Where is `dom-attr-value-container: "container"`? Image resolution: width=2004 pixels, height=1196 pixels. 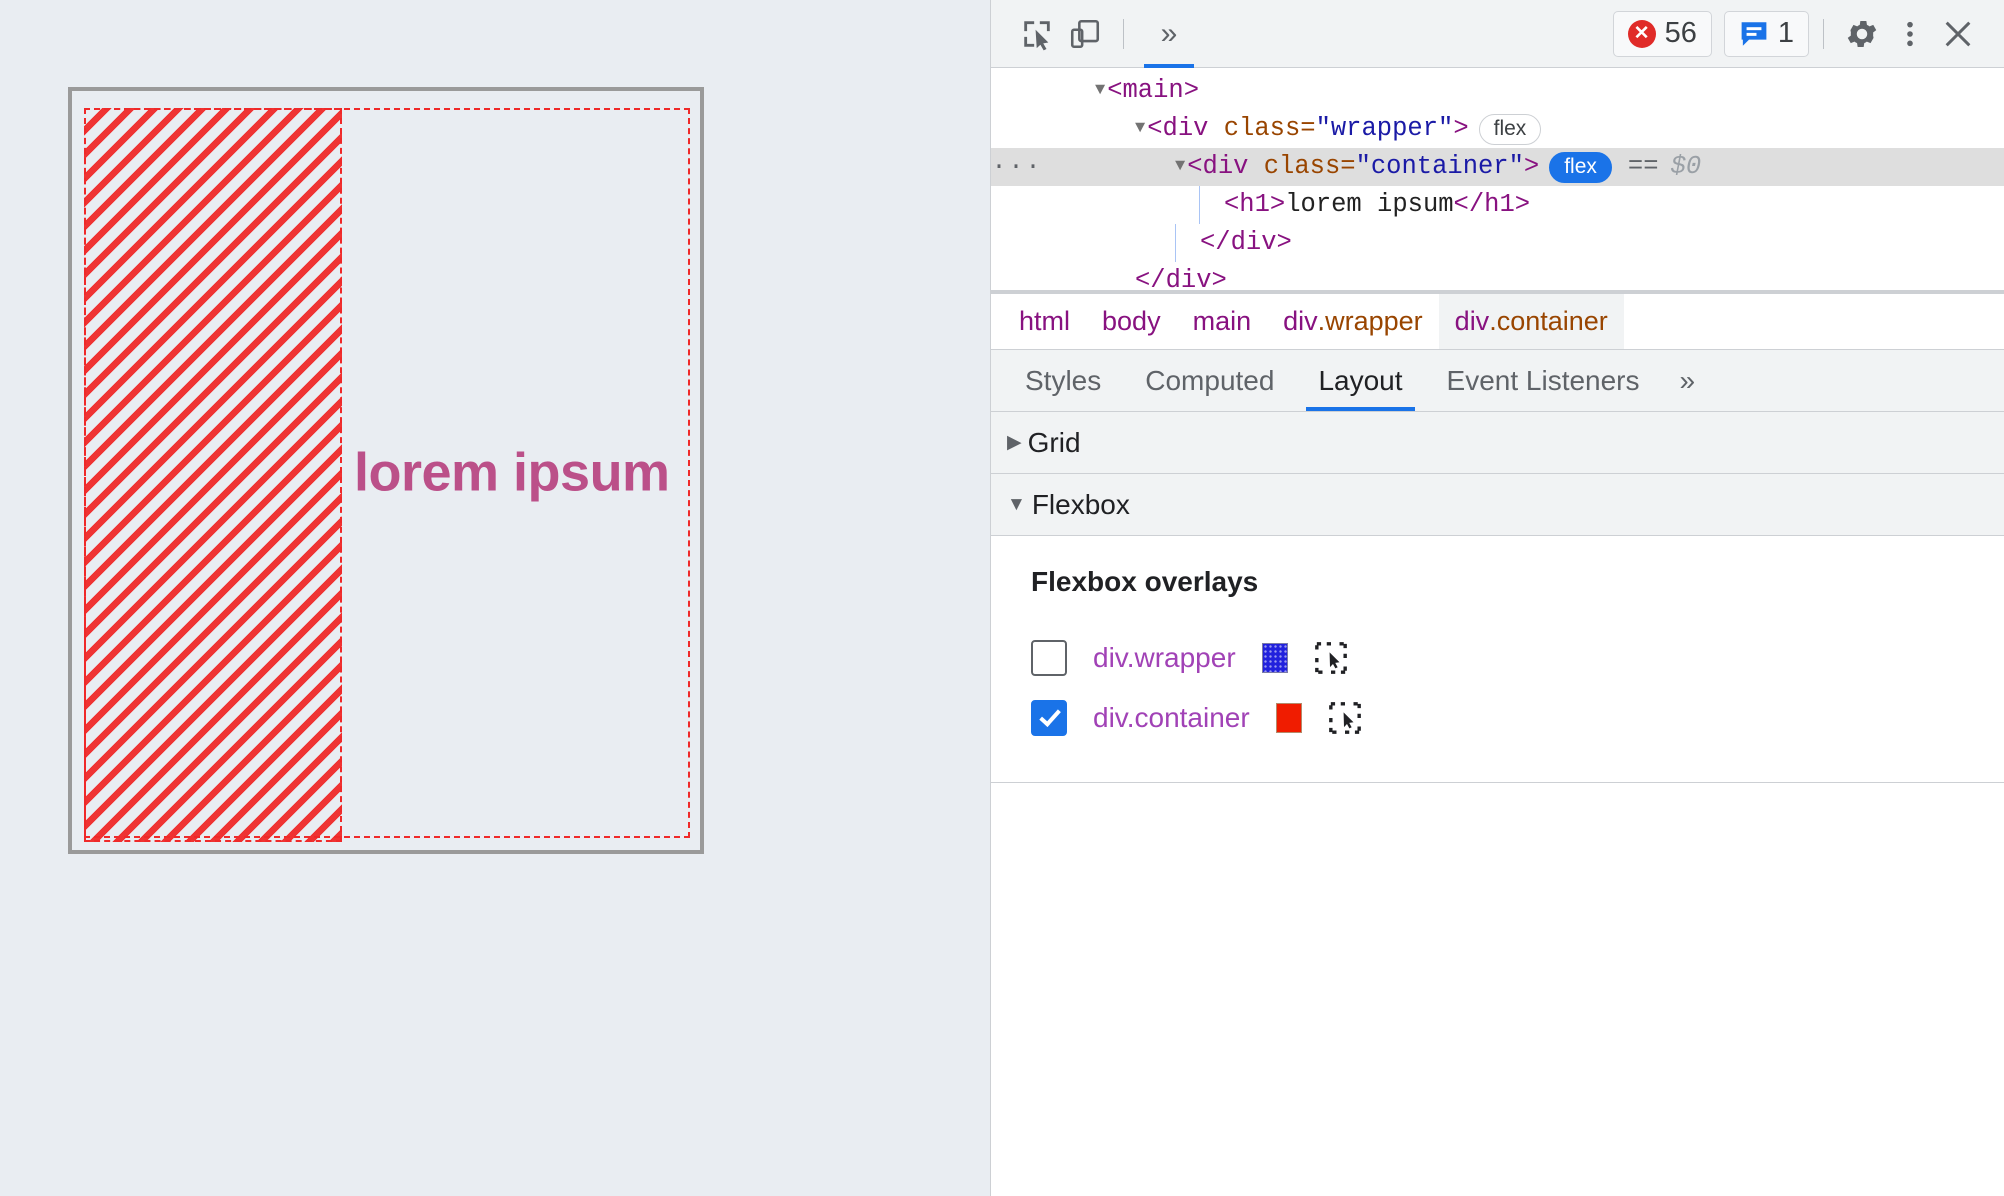 dom-attr-value-container: "container" is located at coordinates (1439, 166).